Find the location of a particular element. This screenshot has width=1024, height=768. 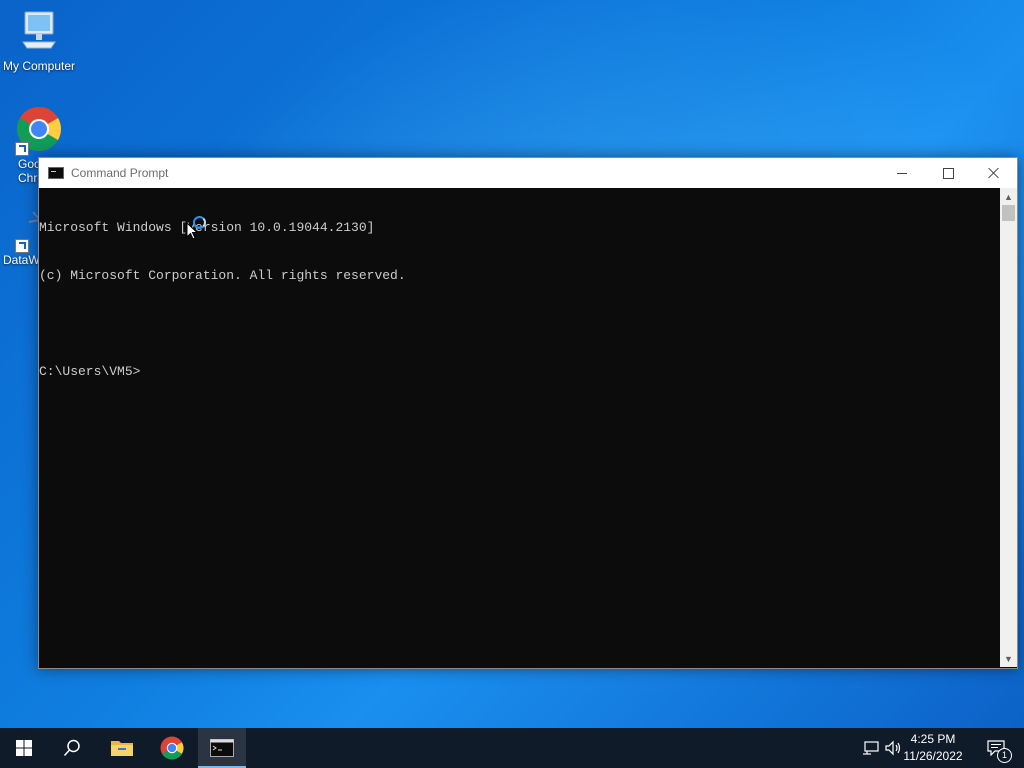

maximize-icon is located at coordinates (948, 173).